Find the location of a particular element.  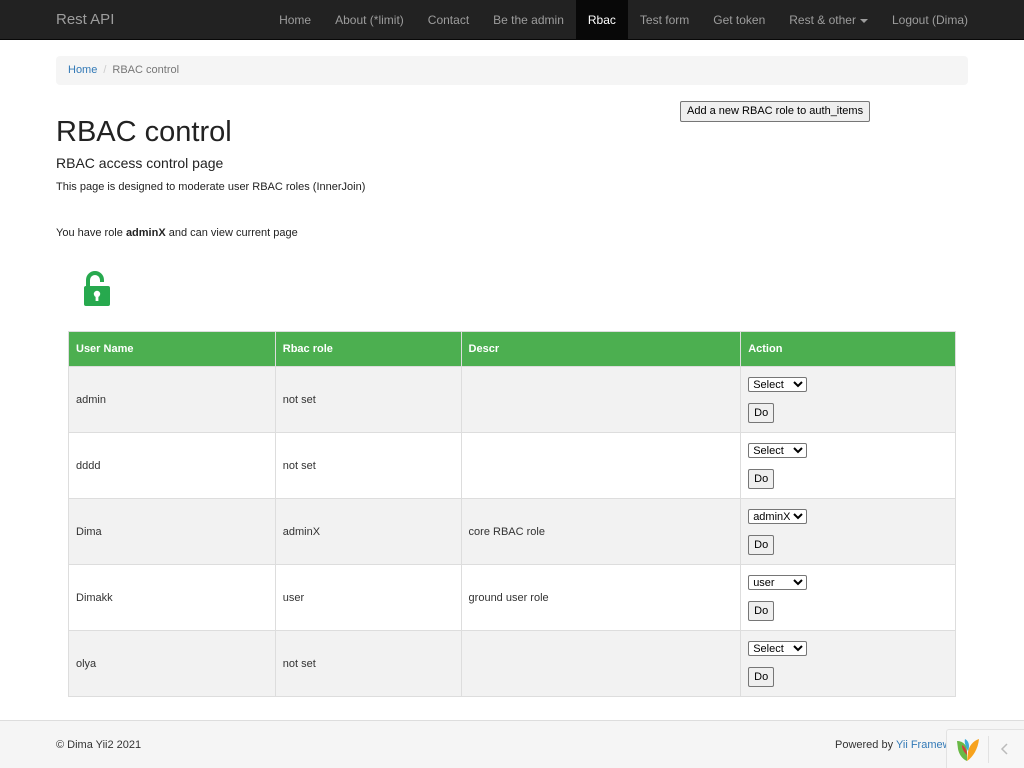

yii-debug-toolbar is located at coordinates (985, 748).